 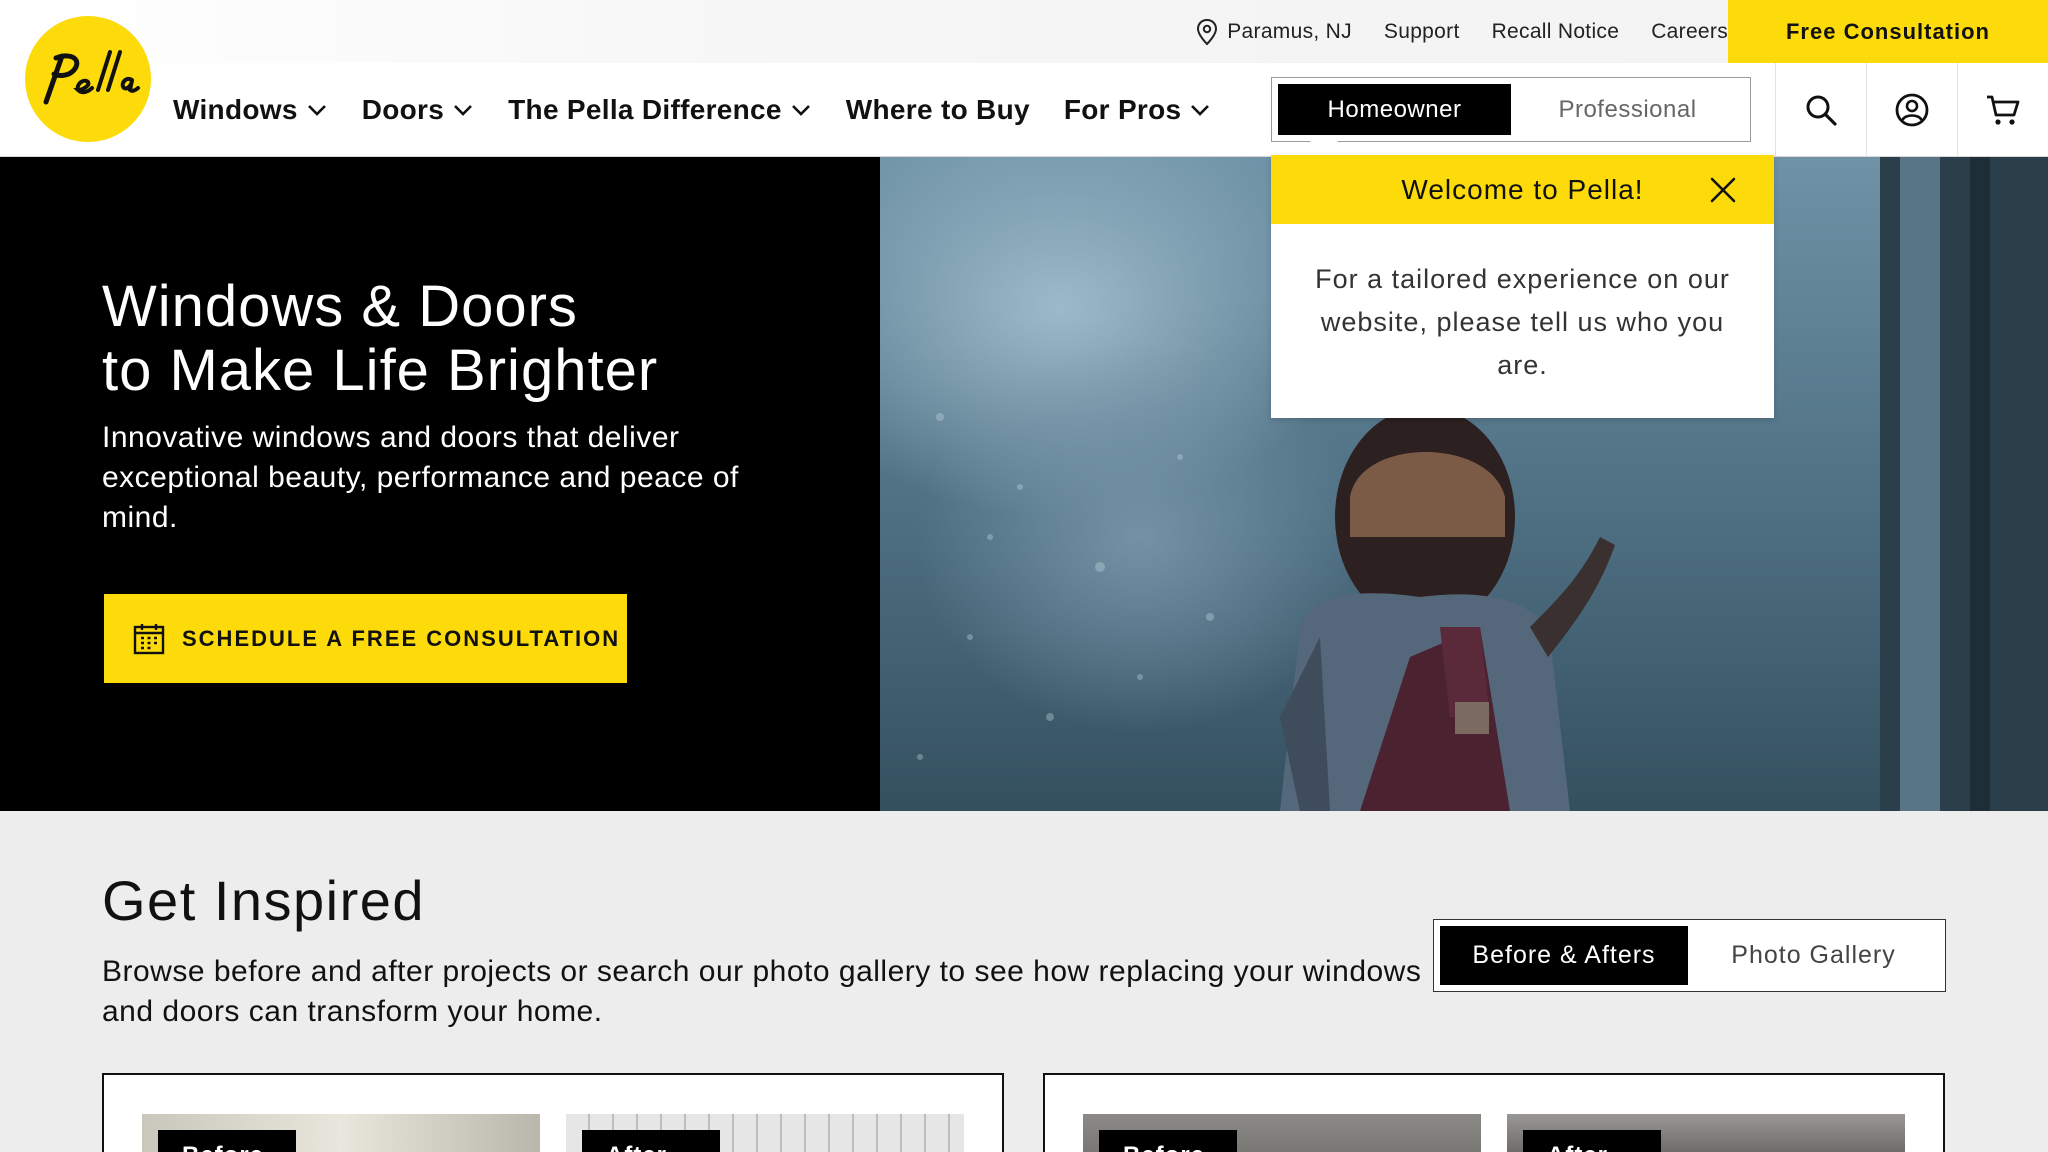 I want to click on nav-where-to-buy: Where to Buy, so click(x=938, y=110).